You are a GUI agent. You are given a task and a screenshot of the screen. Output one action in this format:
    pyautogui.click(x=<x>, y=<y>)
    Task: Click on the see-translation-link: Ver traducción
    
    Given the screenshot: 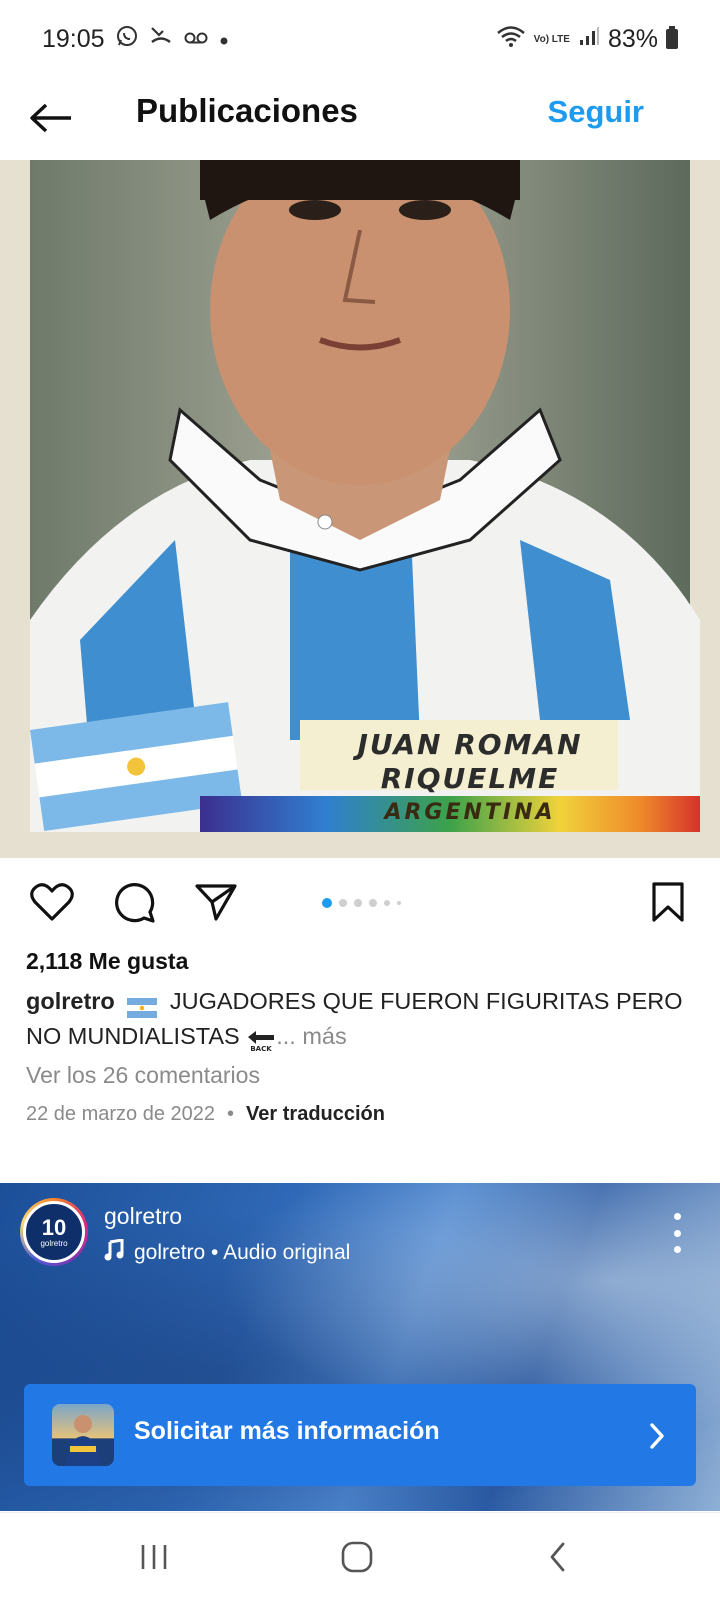 What is the action you would take?
    pyautogui.click(x=315, y=1114)
    